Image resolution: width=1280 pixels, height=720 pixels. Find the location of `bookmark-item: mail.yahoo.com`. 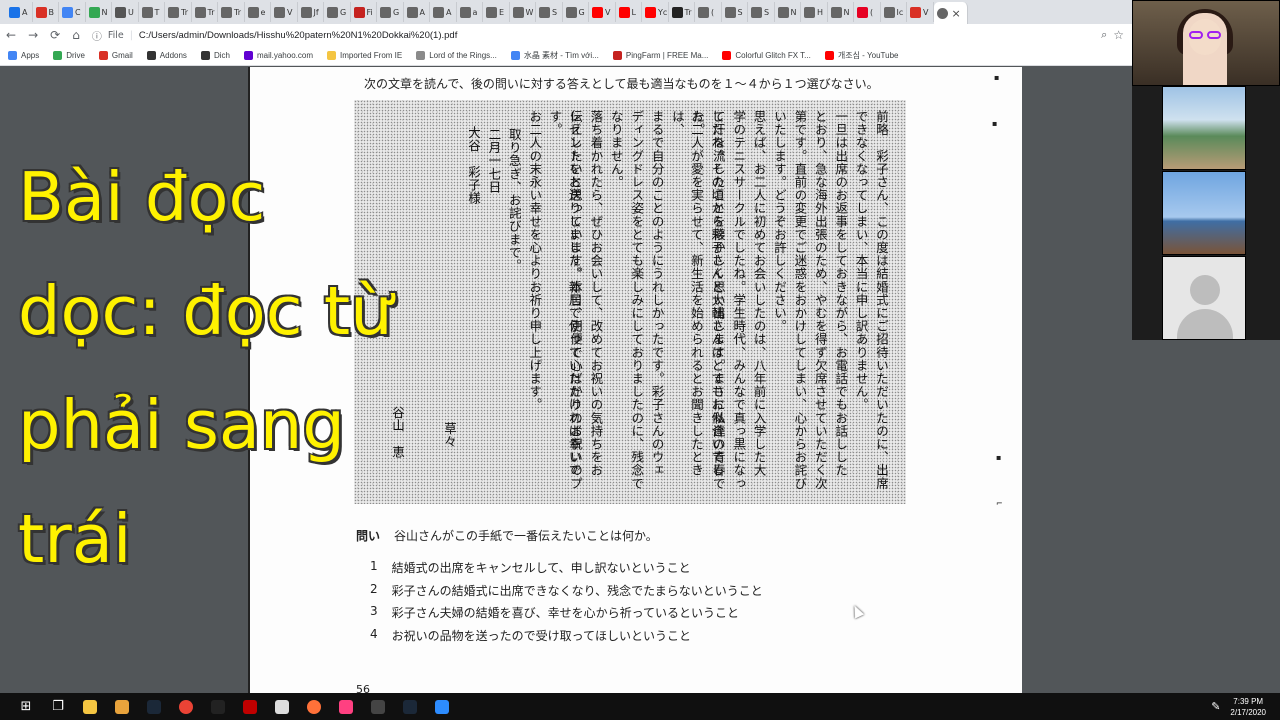

bookmark-item: mail.yahoo.com is located at coordinates (278, 55).